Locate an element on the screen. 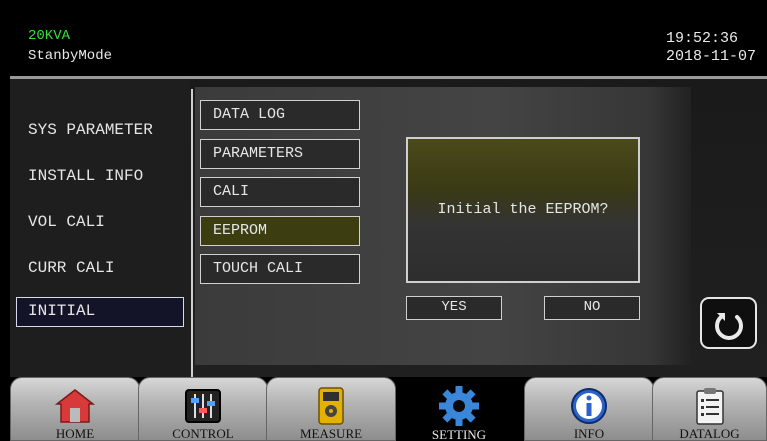 This screenshot has width=767, height=441. tab-home: HOME is located at coordinates (75, 409).